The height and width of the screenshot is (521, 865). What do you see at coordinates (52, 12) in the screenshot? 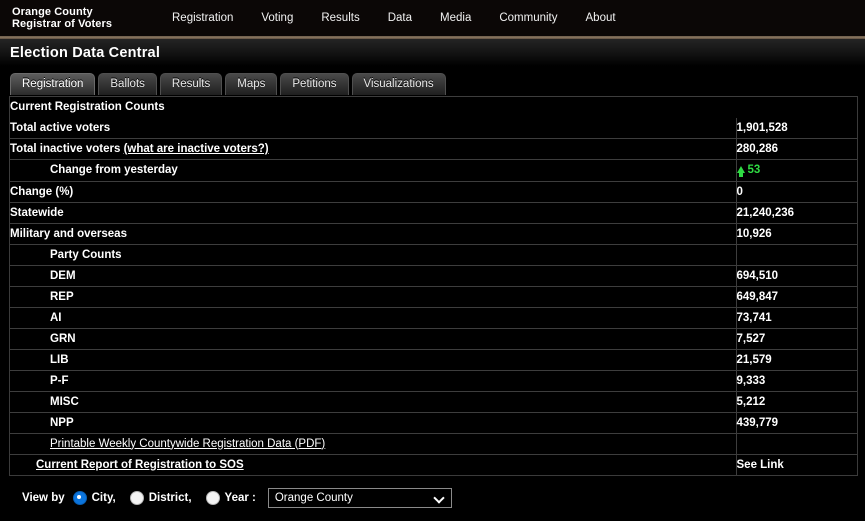
I see `brand-line-1: Orange County` at bounding box center [52, 12].